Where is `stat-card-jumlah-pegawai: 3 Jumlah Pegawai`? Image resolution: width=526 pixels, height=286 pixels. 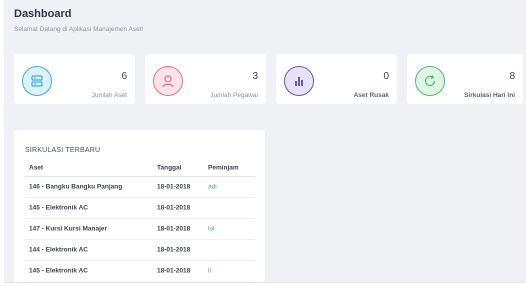 stat-card-jumlah-pegawai: 3 Jumlah Pegawai is located at coordinates (205, 79).